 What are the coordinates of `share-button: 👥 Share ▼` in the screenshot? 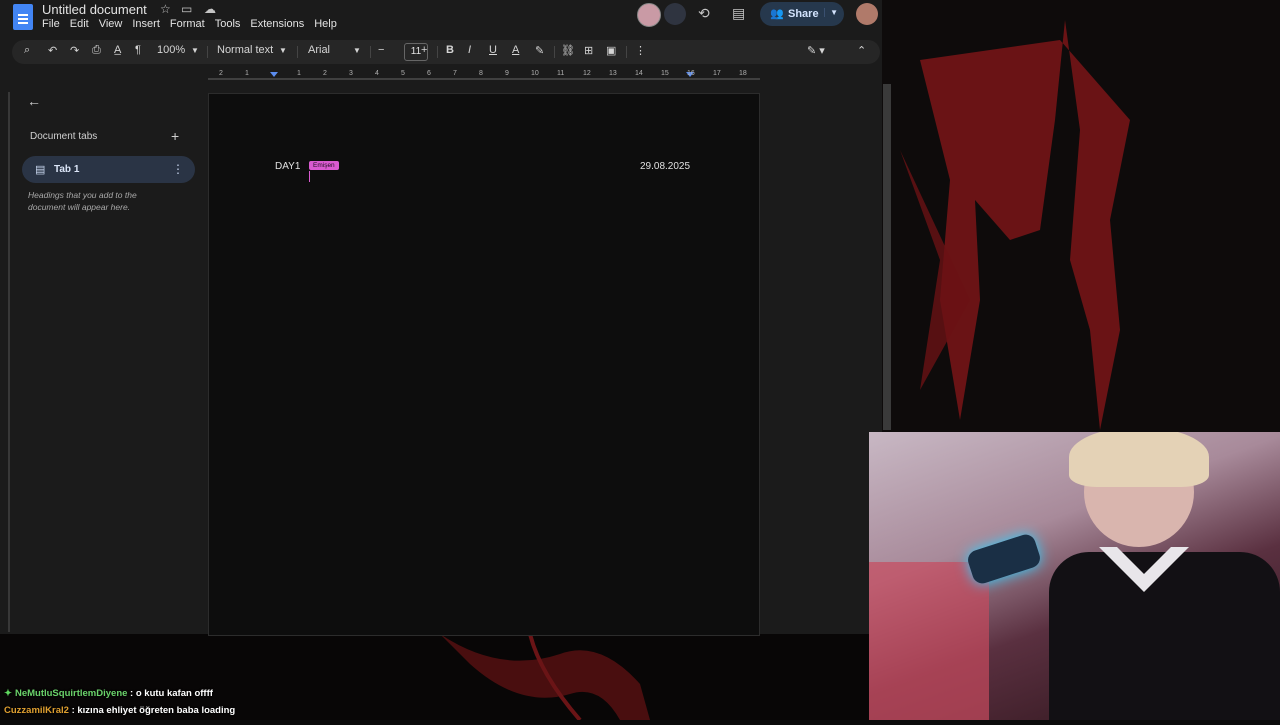 It's located at (802, 14).